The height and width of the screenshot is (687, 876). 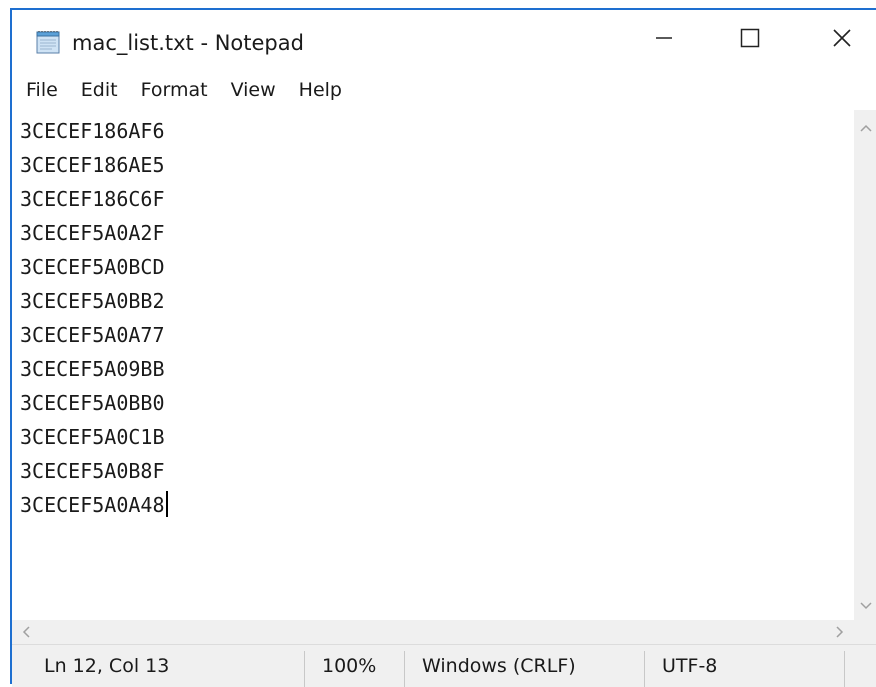 I want to click on menu-view: View, so click(x=253, y=90).